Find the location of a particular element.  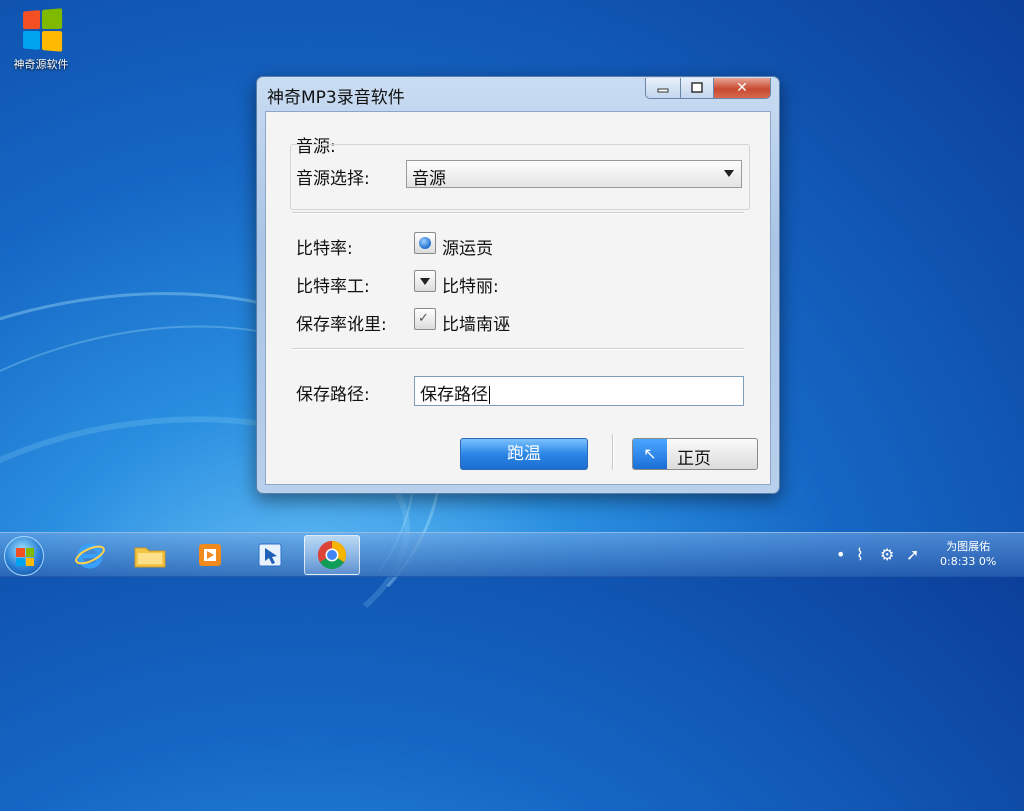

folder-icon is located at coordinates (150, 557).